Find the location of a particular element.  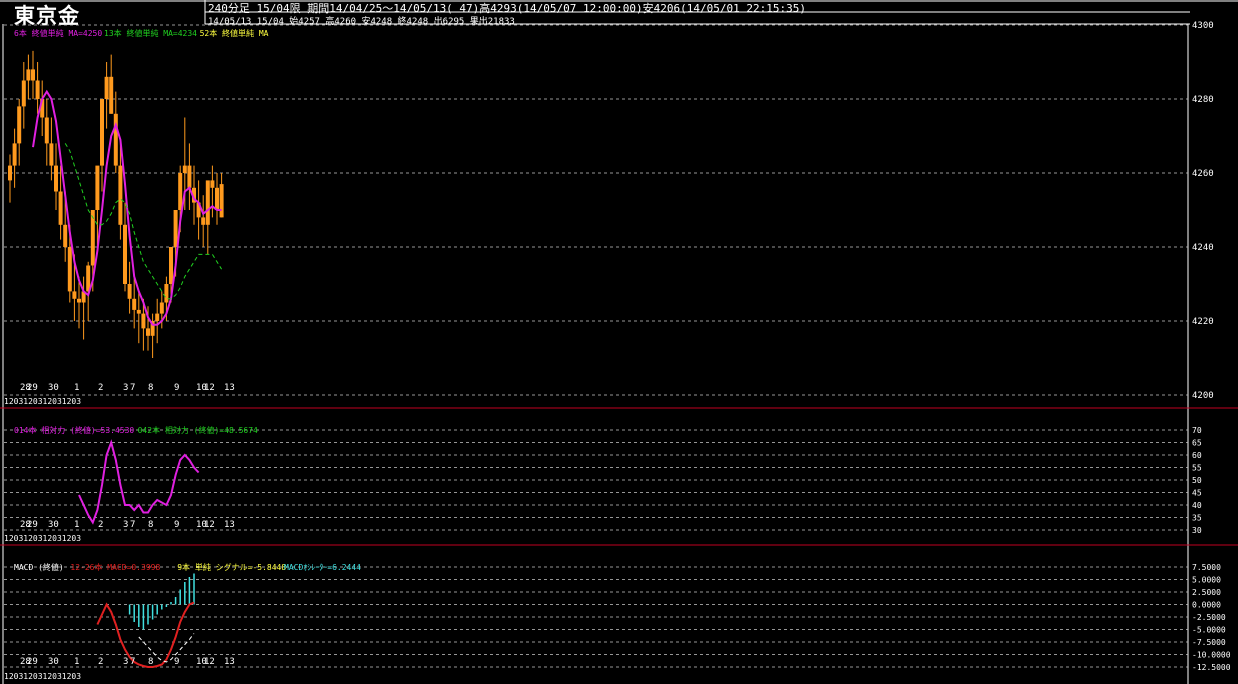

y-tick-label: 45 is located at coordinates (1197, 493).